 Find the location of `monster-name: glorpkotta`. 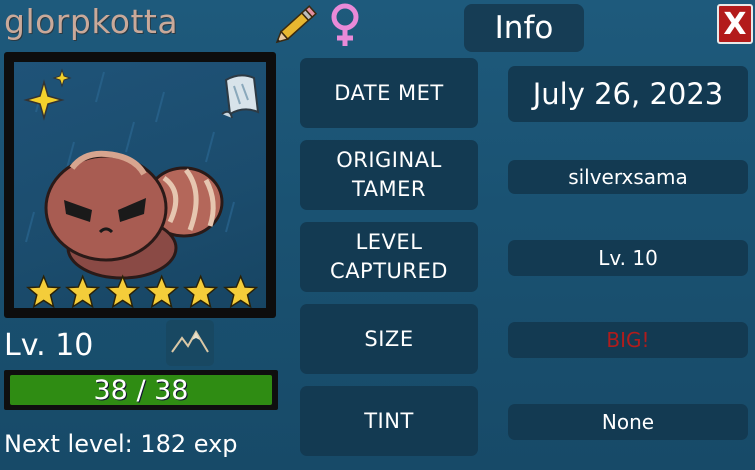

monster-name: glorpkotta is located at coordinates (91, 21).